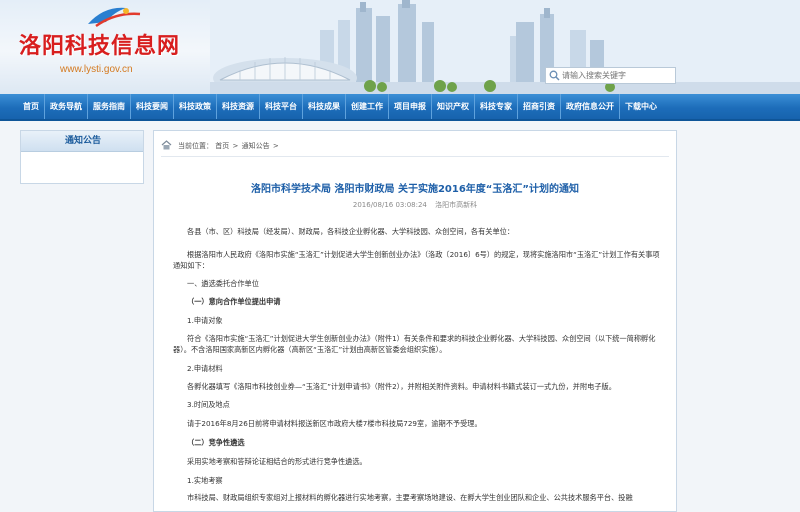  Describe the element at coordinates (222, 146) in the screenshot. I see `breadcrumb-home-link: 首页` at that location.